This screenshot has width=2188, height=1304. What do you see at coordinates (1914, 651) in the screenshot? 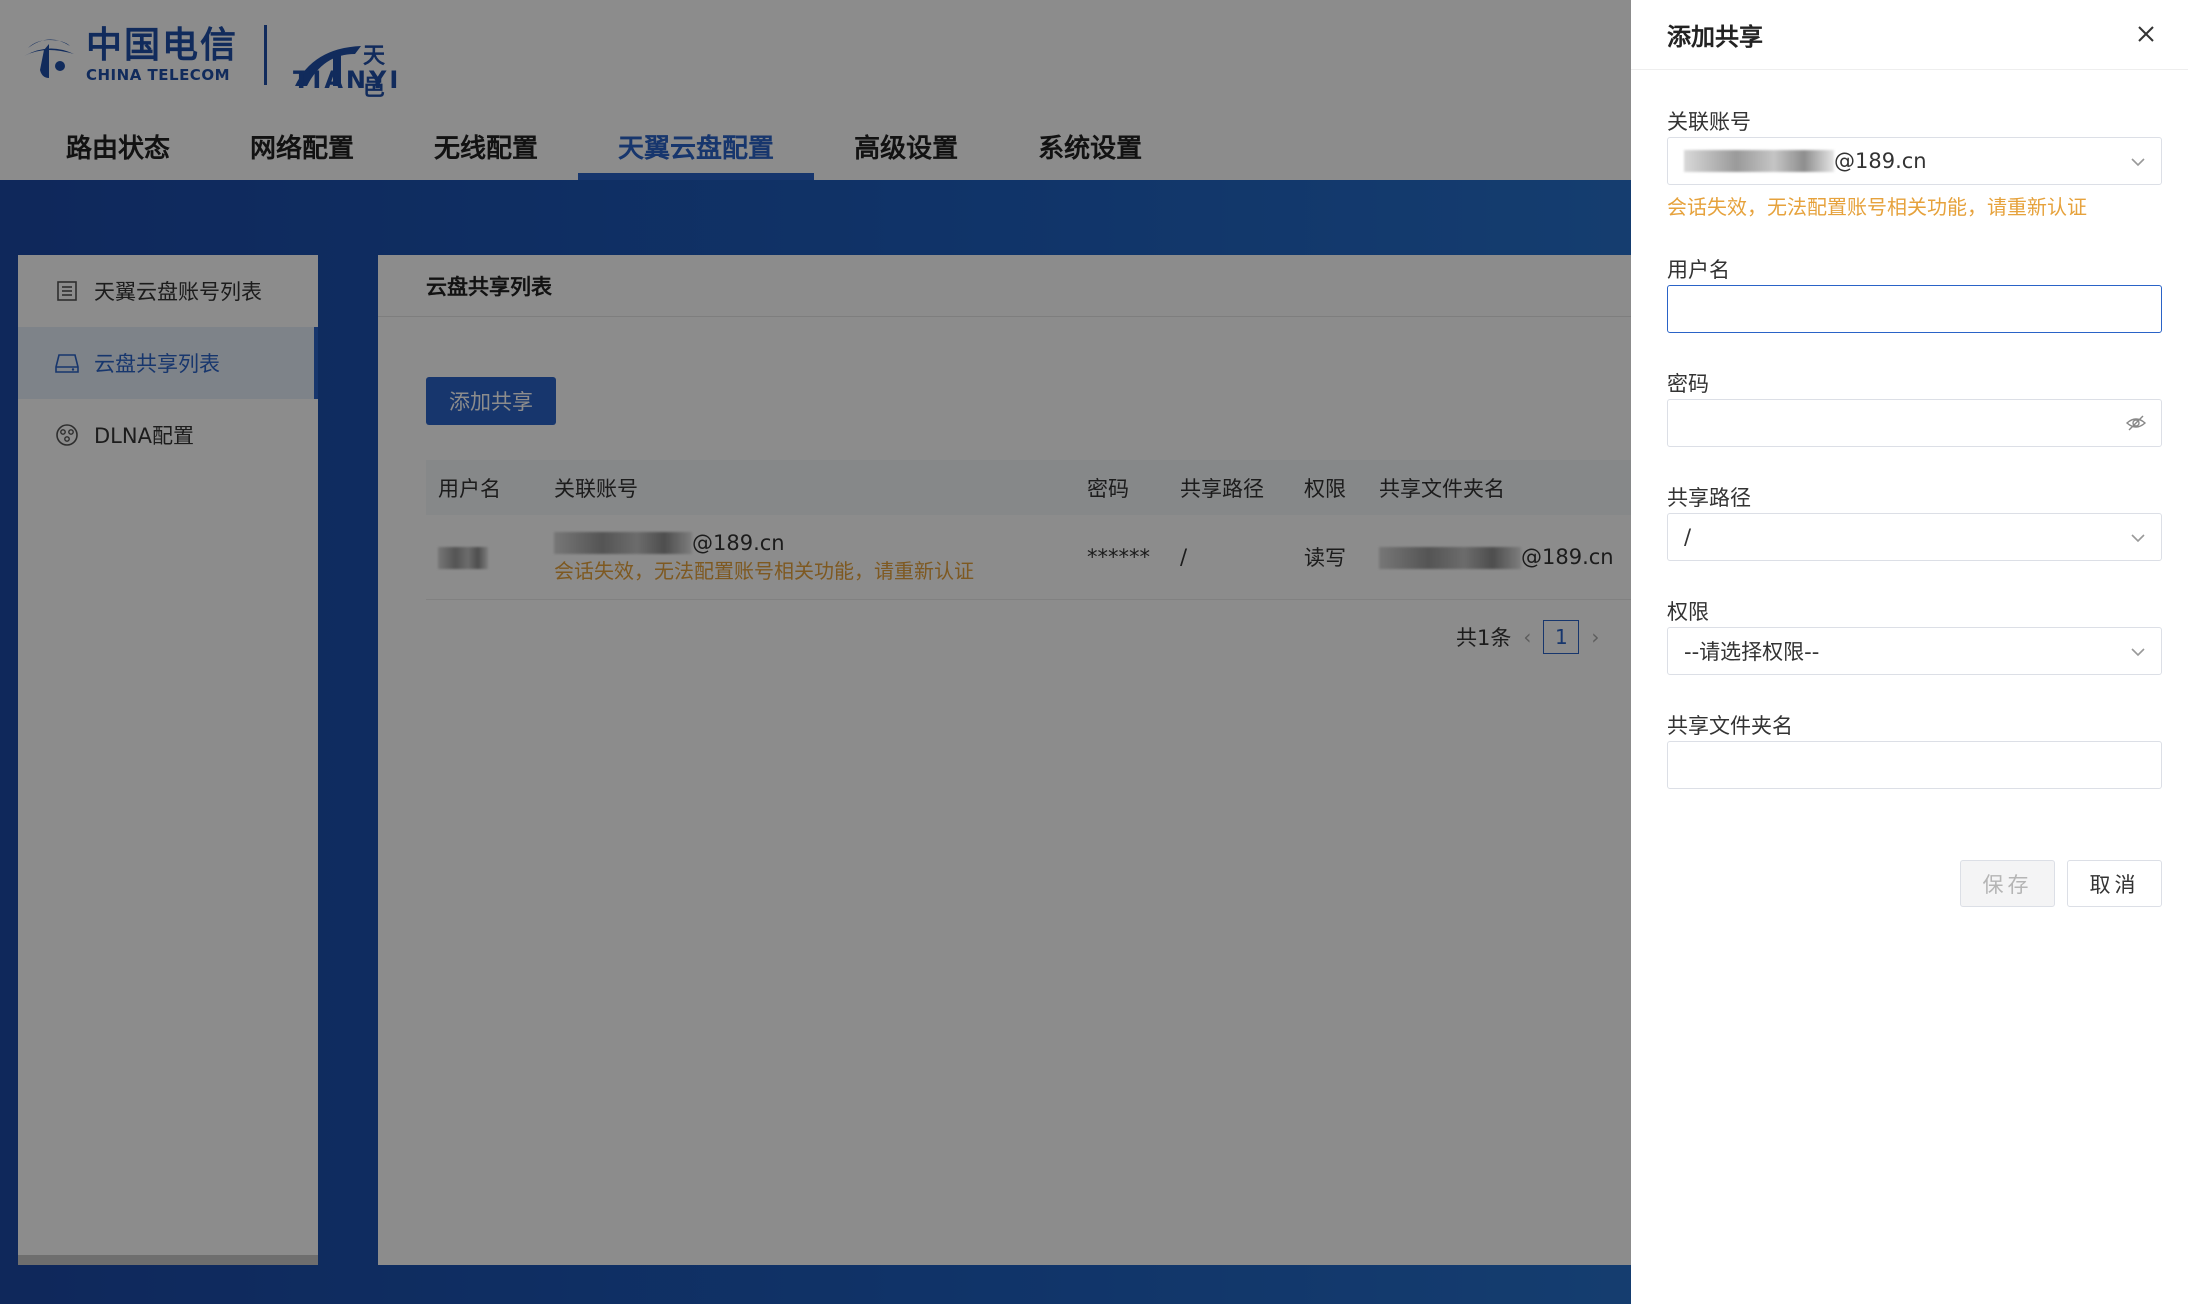
I see `permission-select: --请选择权限--` at bounding box center [1914, 651].